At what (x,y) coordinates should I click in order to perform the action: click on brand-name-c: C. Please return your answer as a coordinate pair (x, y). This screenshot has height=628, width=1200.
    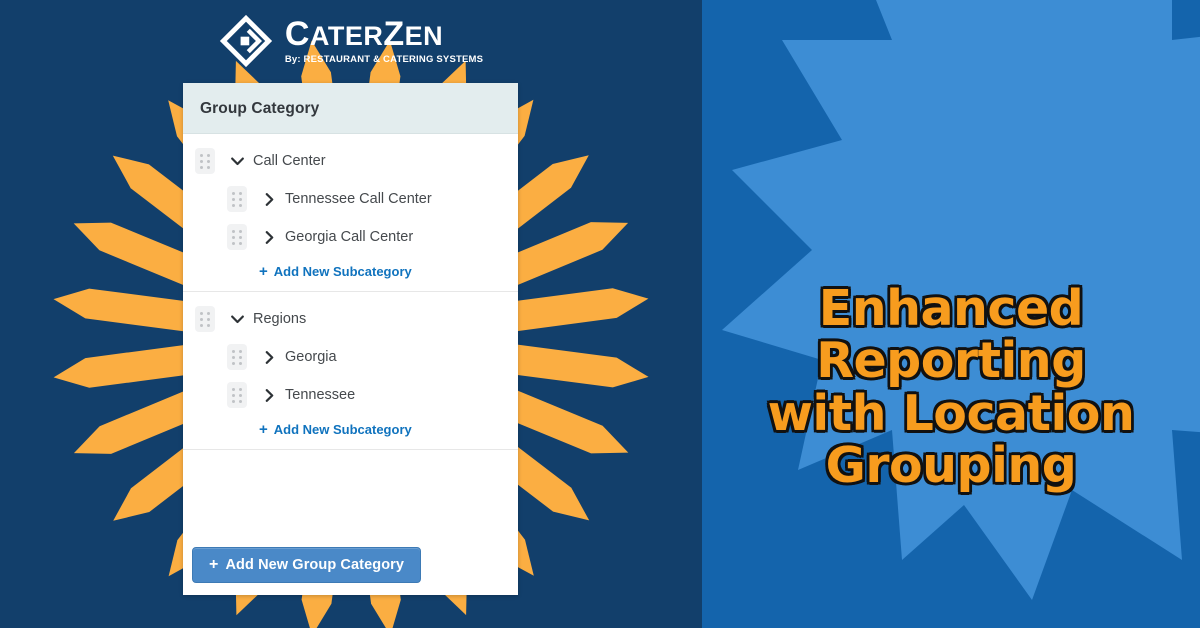
    Looking at the image, I should click on (297, 34).